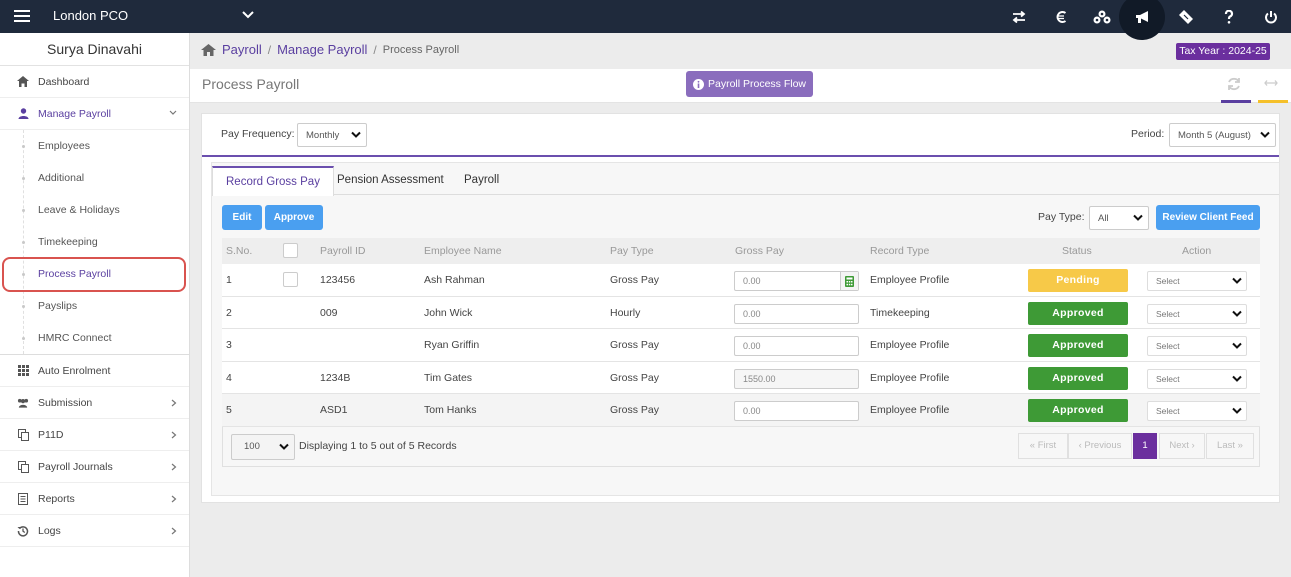  I want to click on breadcrumb-current: Process Payroll, so click(421, 49).